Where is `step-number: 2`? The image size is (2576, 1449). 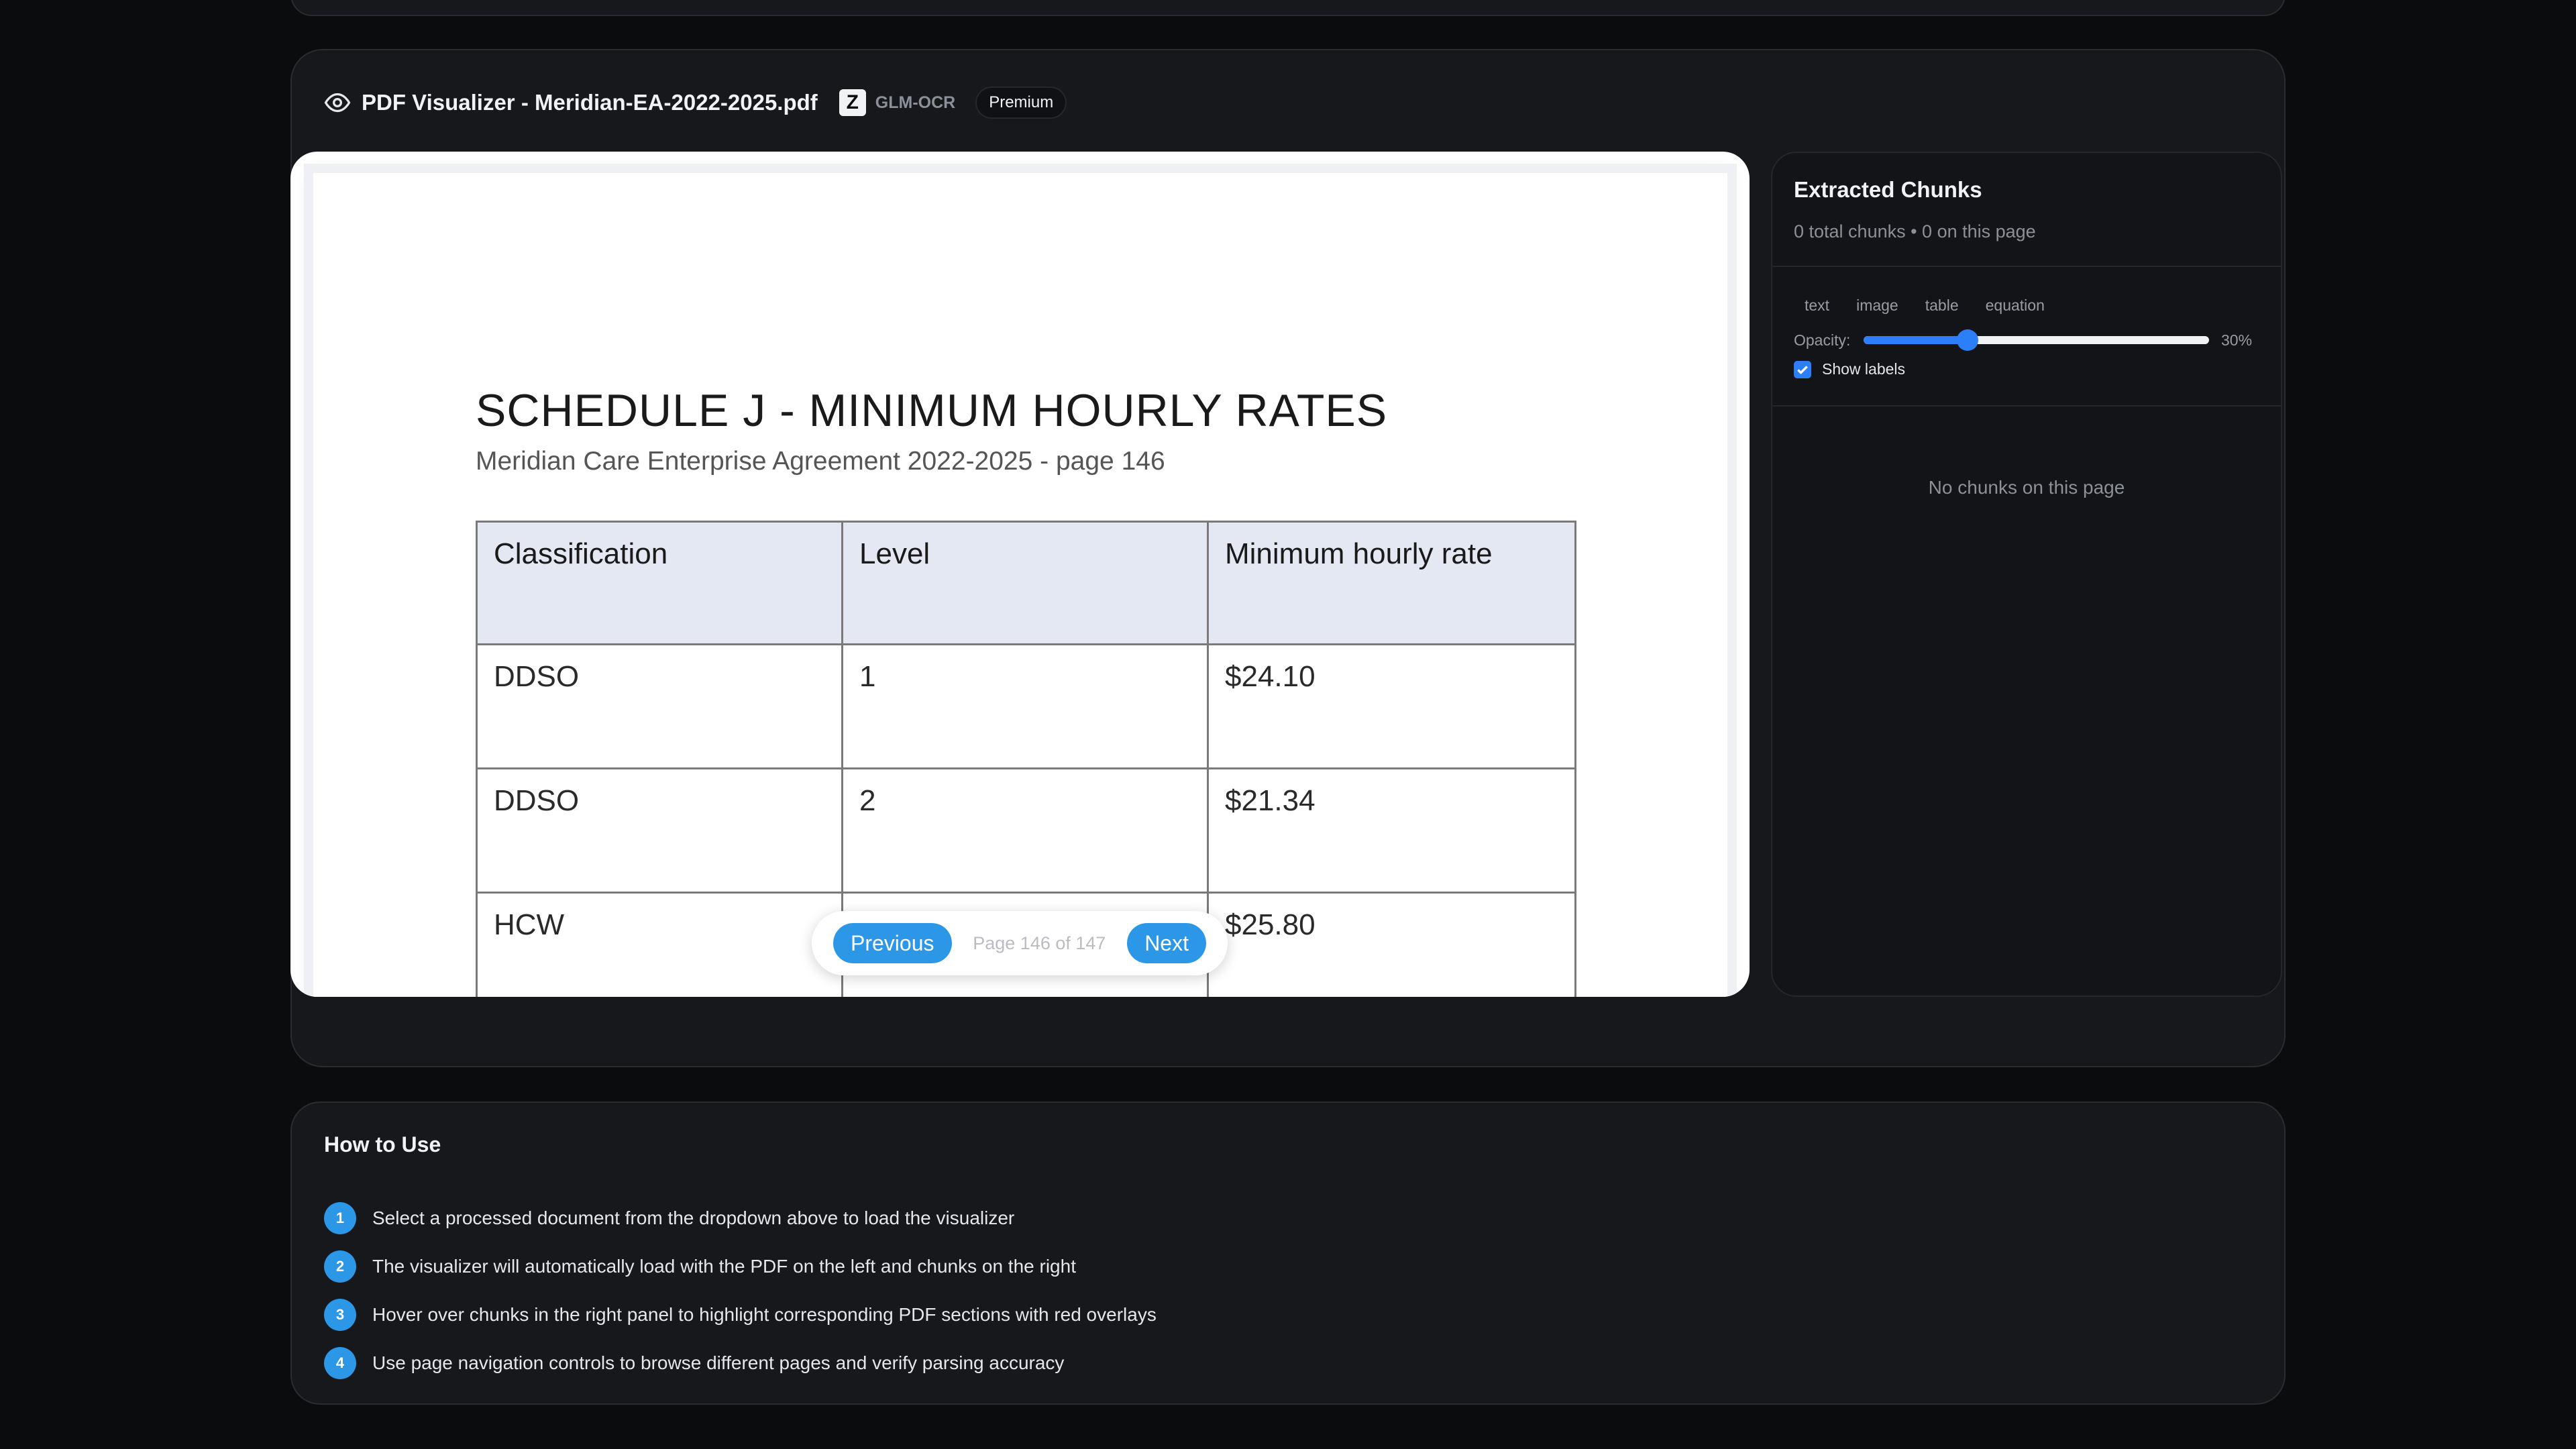
step-number: 2 is located at coordinates (340, 1266).